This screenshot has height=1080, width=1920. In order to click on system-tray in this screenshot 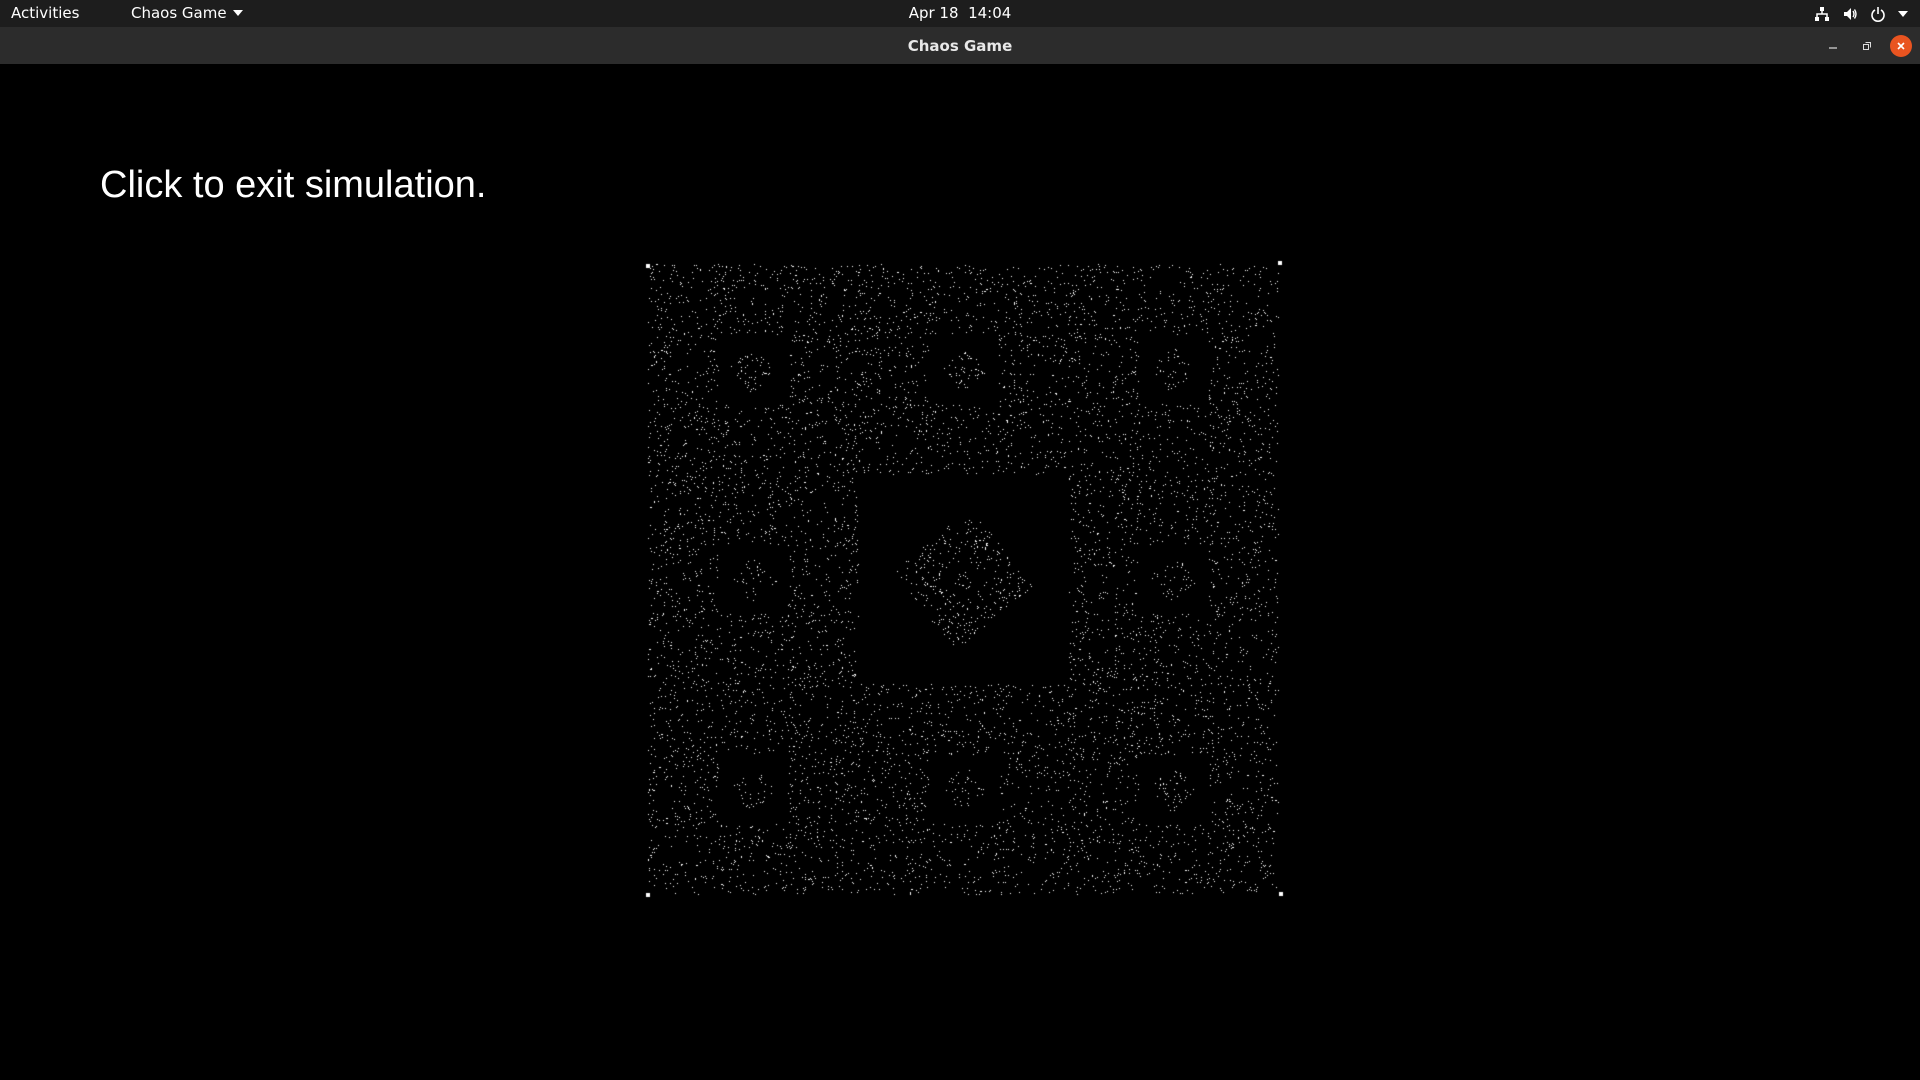, I will do `click(1861, 13)`.